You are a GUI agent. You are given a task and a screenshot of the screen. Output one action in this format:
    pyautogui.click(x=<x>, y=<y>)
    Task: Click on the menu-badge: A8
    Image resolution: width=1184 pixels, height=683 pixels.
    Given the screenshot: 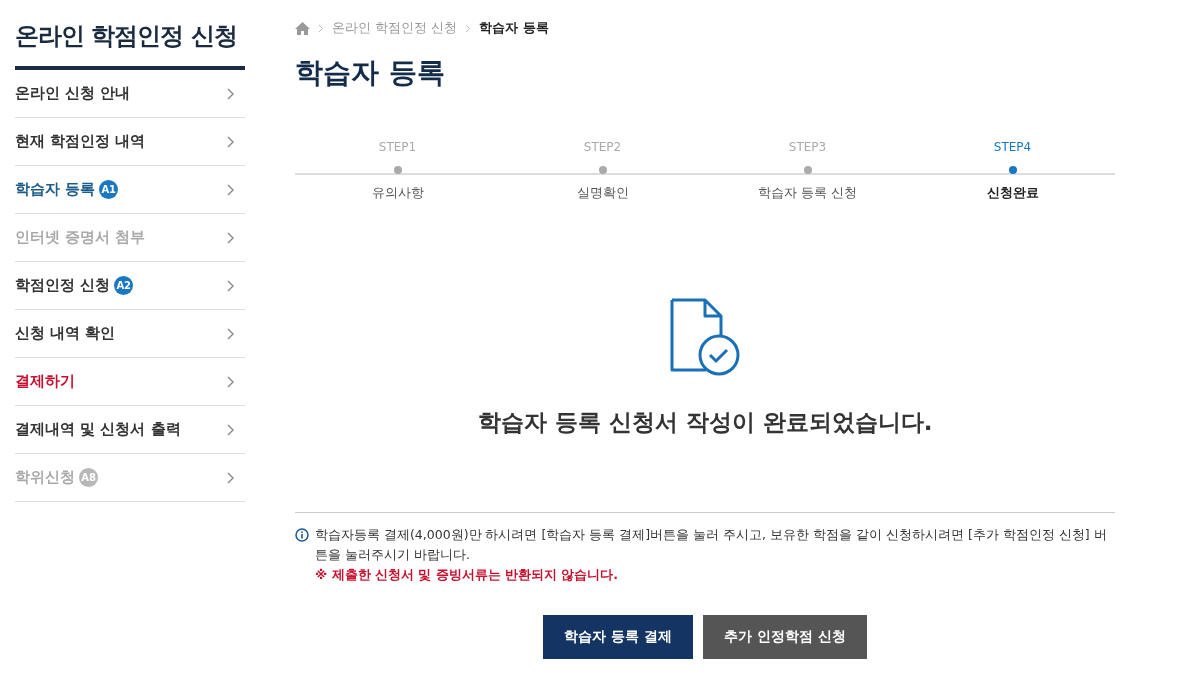 What is the action you would take?
    pyautogui.click(x=88, y=477)
    